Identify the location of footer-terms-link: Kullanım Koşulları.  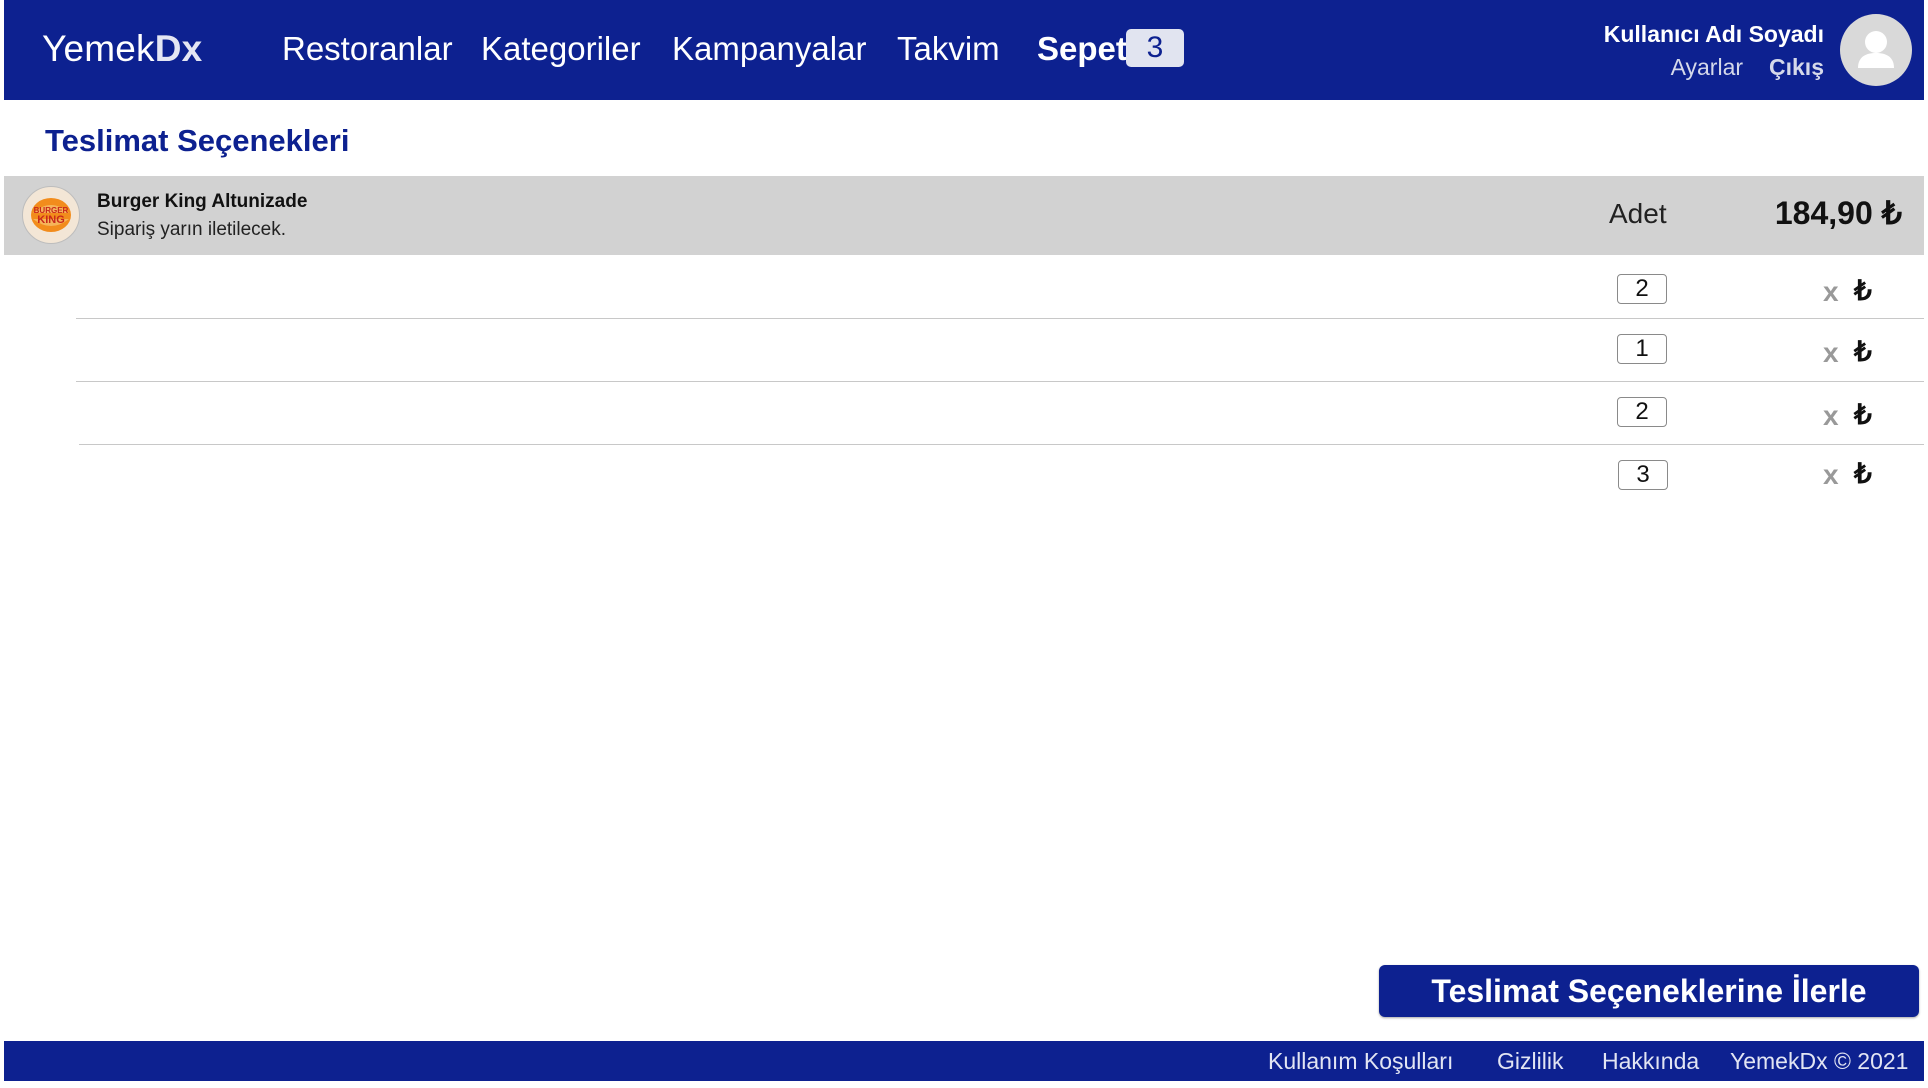
(1360, 1061).